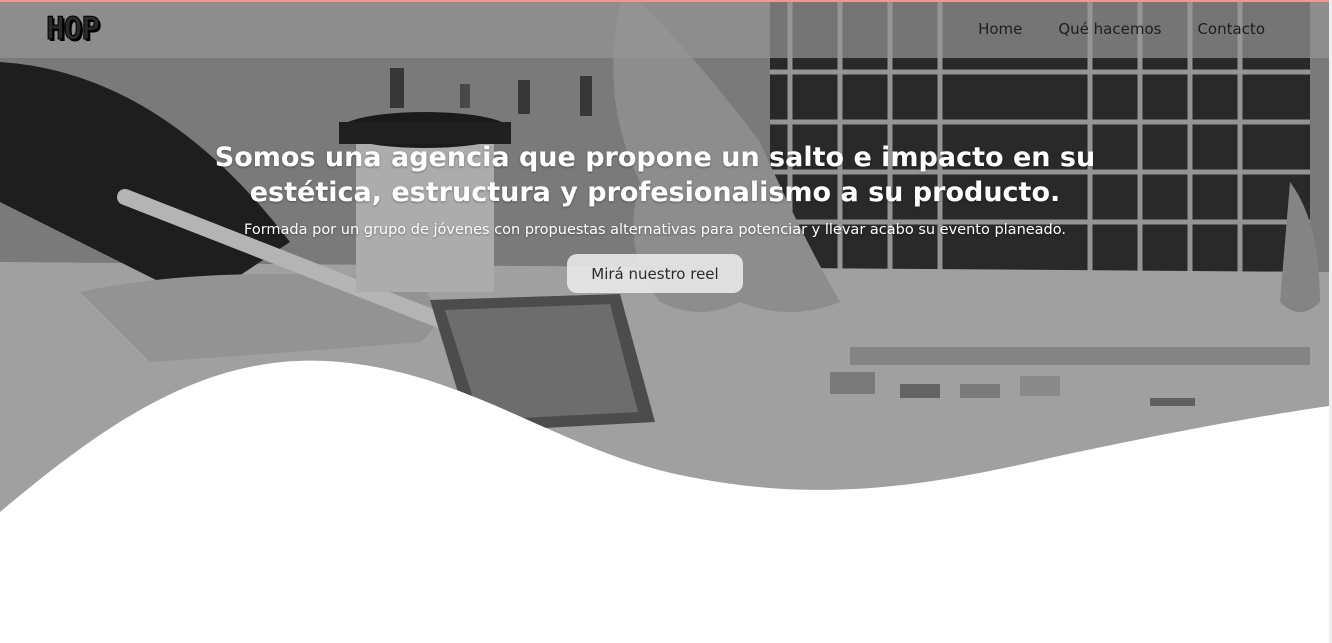 Image resolution: width=1332 pixels, height=643 pixels. Describe the element at coordinates (655, 273) in the screenshot. I see `watch-reel-button: Mirá nuestro reel` at that location.